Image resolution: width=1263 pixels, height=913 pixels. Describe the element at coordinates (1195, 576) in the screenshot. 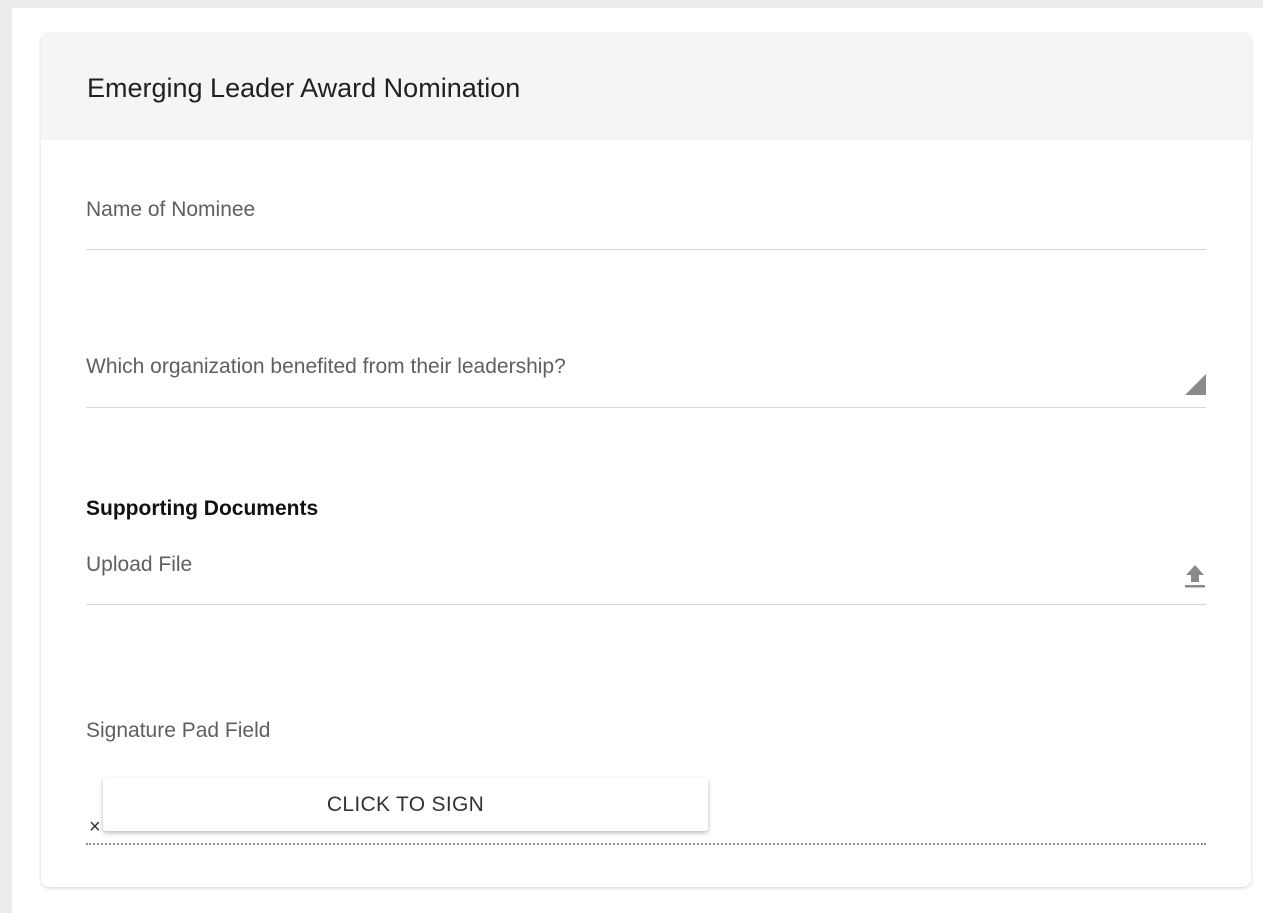

I see `upload-icon` at that location.